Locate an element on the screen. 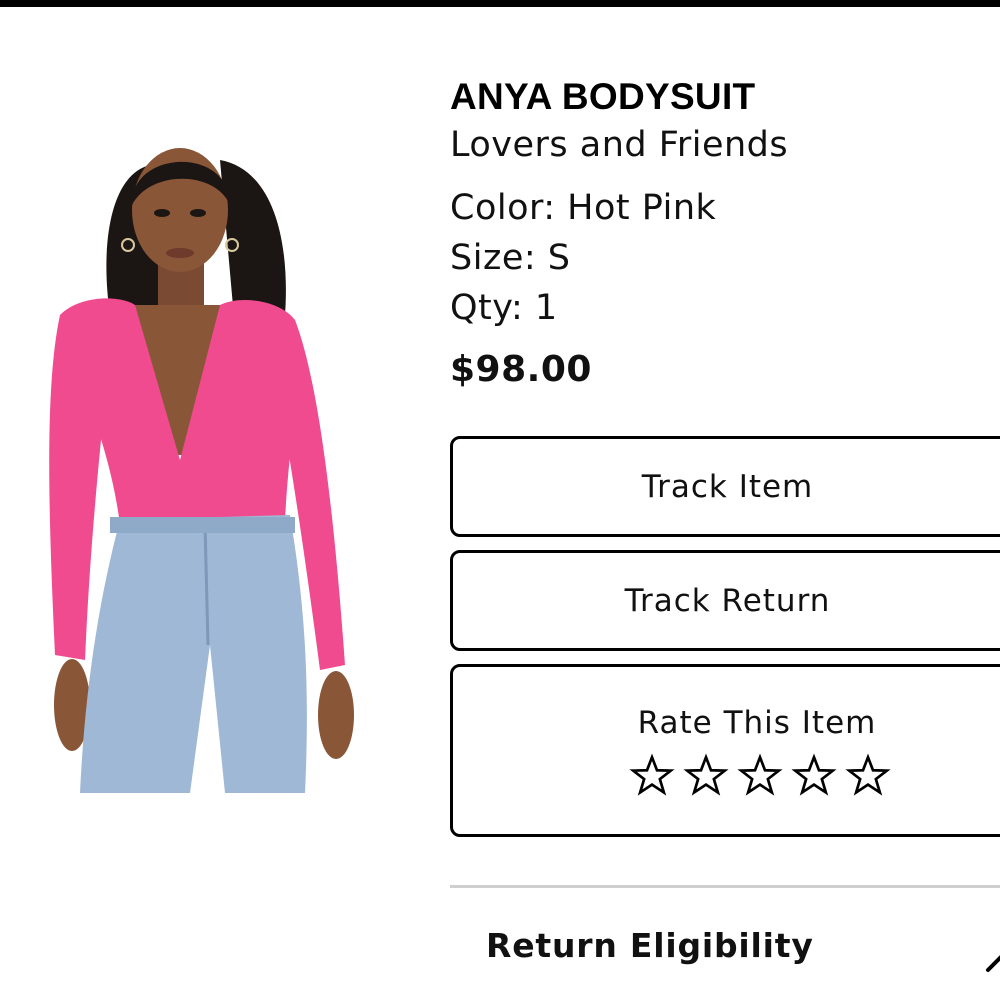  product-price: $98.00 is located at coordinates (521, 369).